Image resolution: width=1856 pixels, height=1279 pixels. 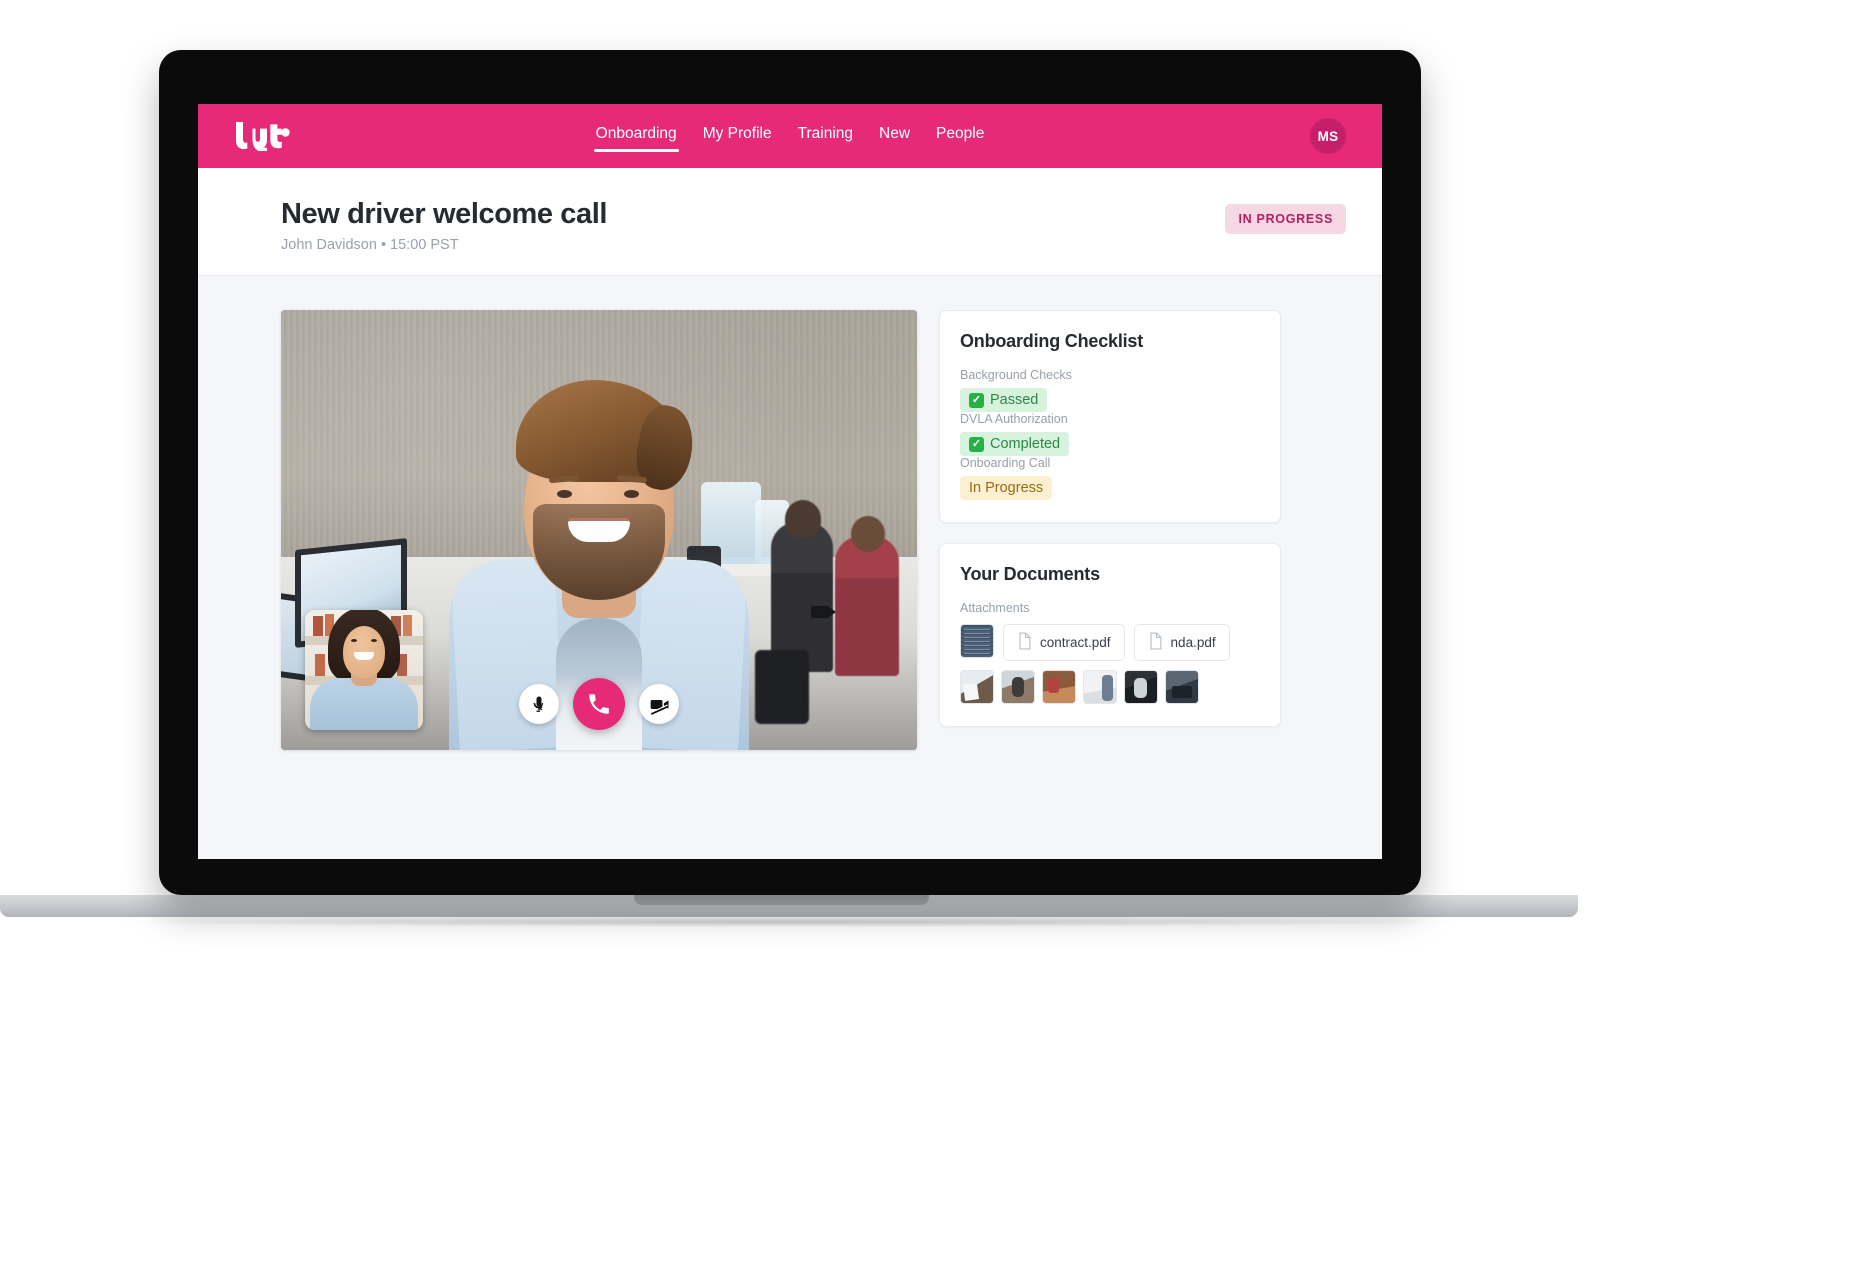 I want to click on checklist-item-value: In Progress, so click(x=1006, y=488).